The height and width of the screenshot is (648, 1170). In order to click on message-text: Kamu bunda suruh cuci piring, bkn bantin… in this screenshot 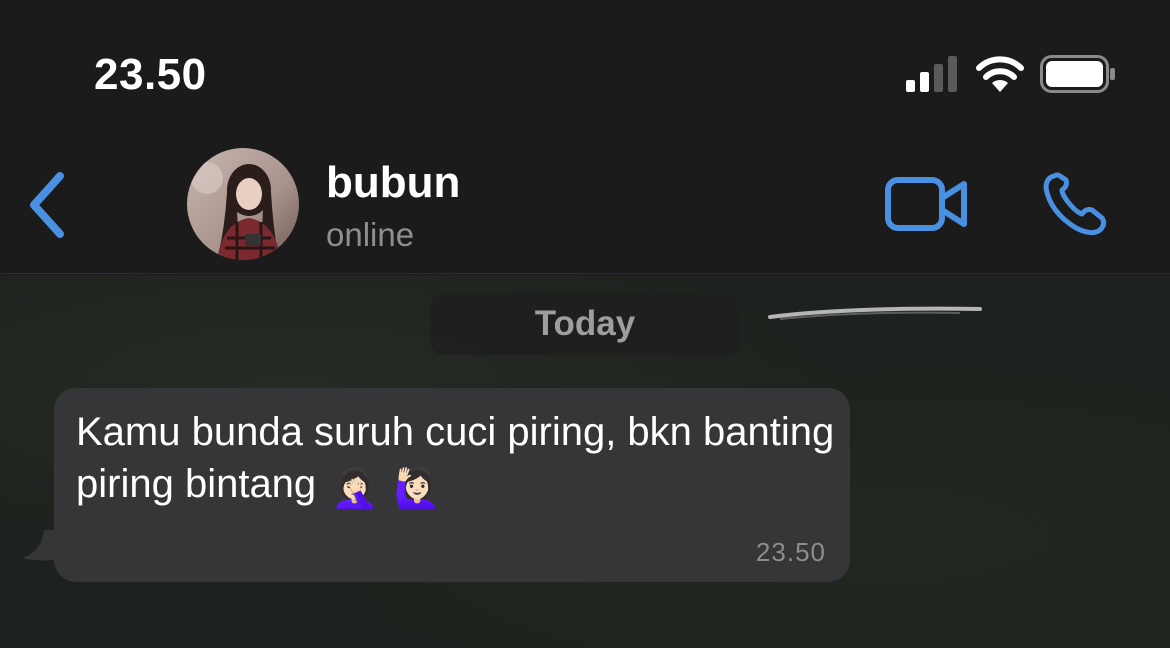, I will do `click(456, 460)`.